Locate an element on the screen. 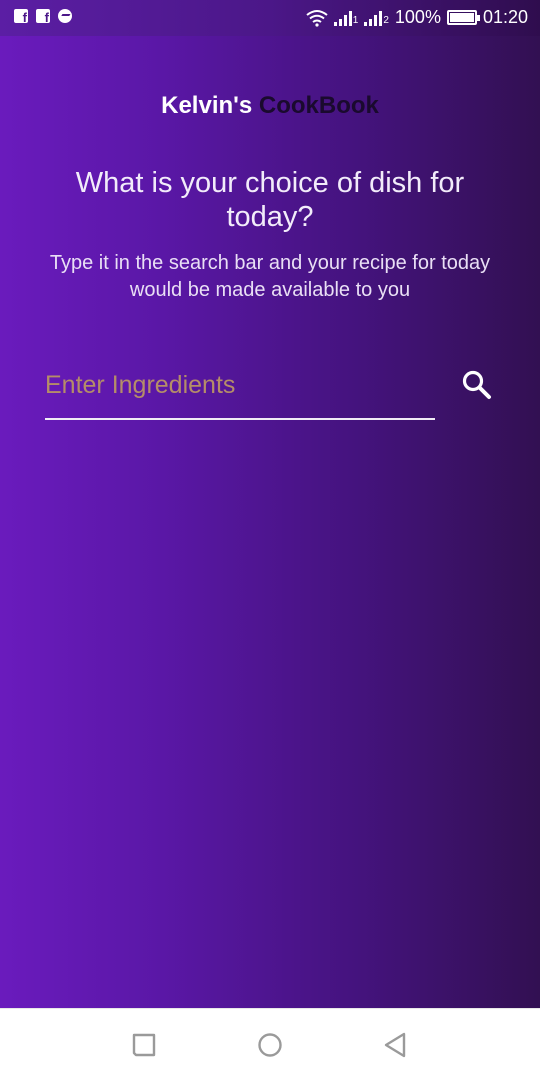 Image resolution: width=540 pixels, height=1080 pixels. sim2-label: 2 is located at coordinates (386, 20).